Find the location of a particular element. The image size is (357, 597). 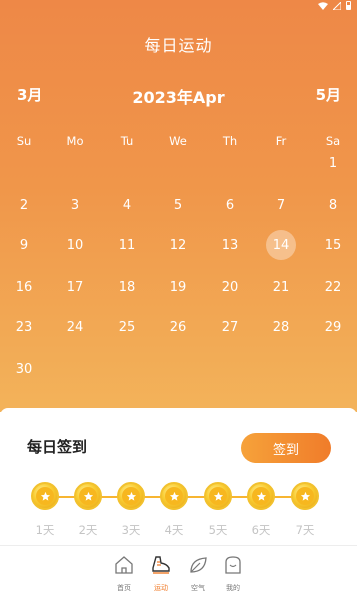

calendar-day: 1 is located at coordinates (333, 163).